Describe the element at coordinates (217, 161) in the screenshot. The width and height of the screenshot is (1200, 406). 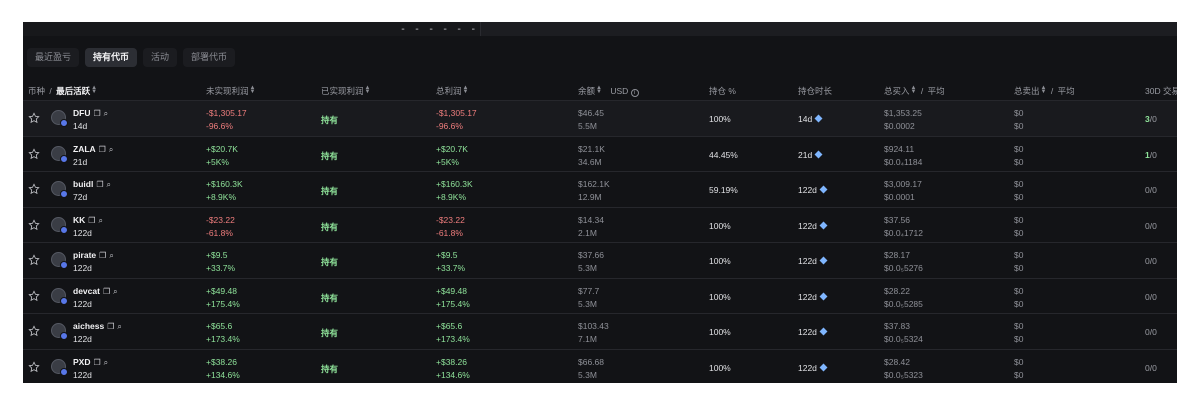
I see `unrealized-pct: +5K%` at that location.